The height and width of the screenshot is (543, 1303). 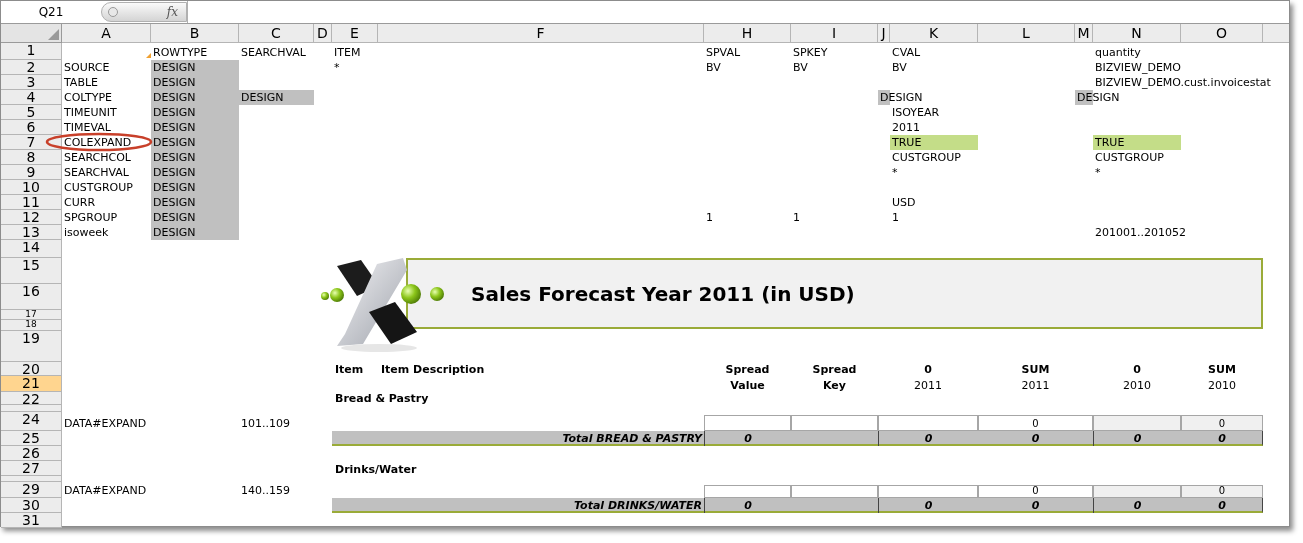 I want to click on column-header: C, so click(x=276, y=33).